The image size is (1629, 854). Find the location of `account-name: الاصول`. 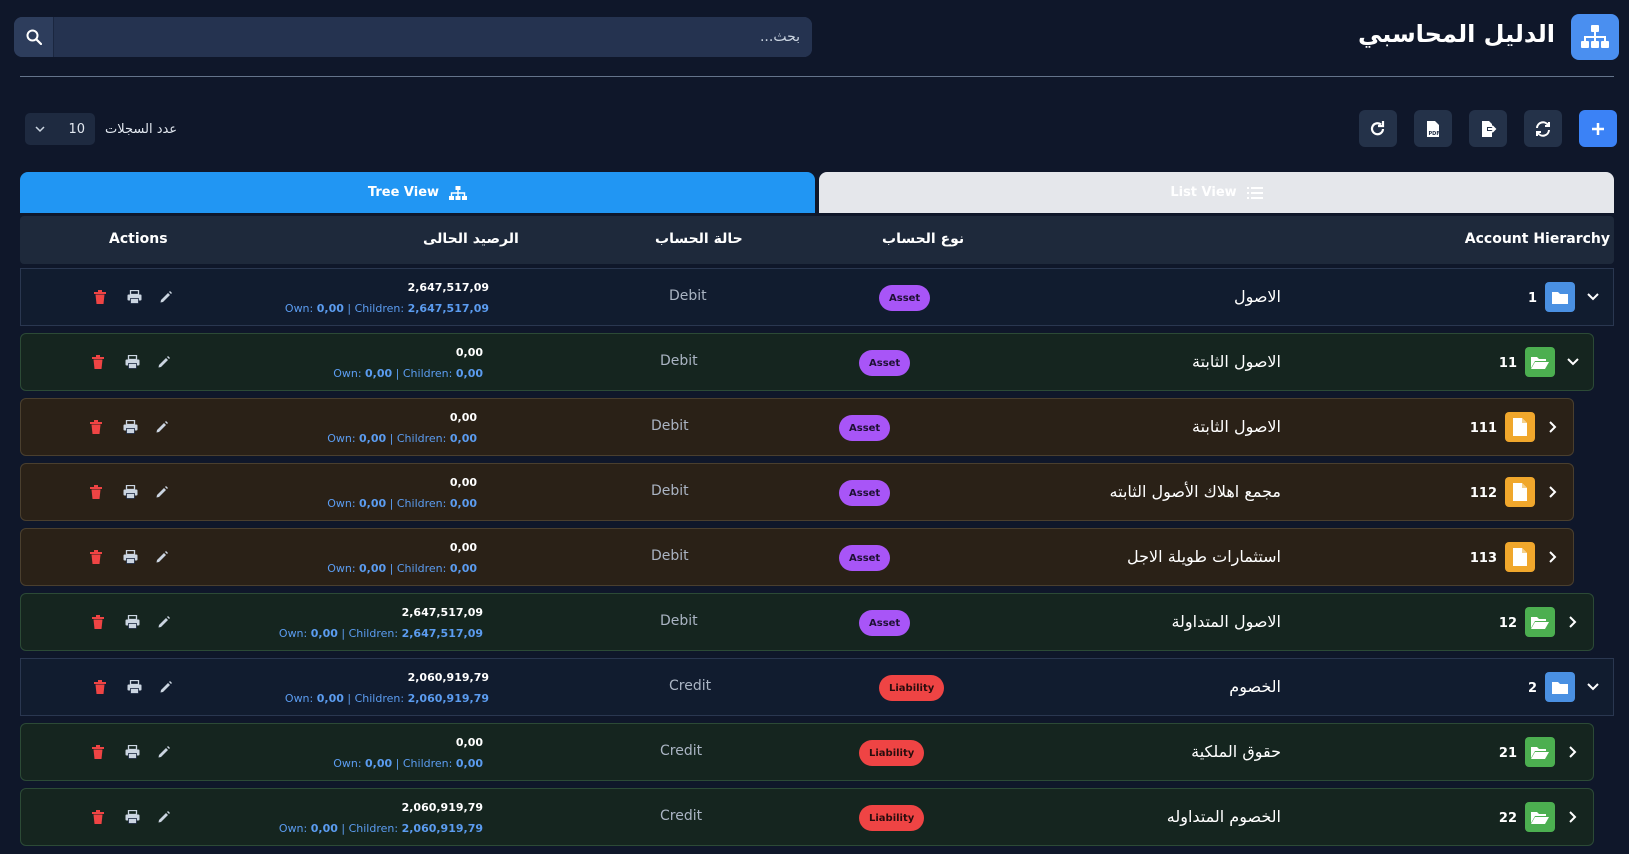

account-name: الاصول is located at coordinates (1257, 296).